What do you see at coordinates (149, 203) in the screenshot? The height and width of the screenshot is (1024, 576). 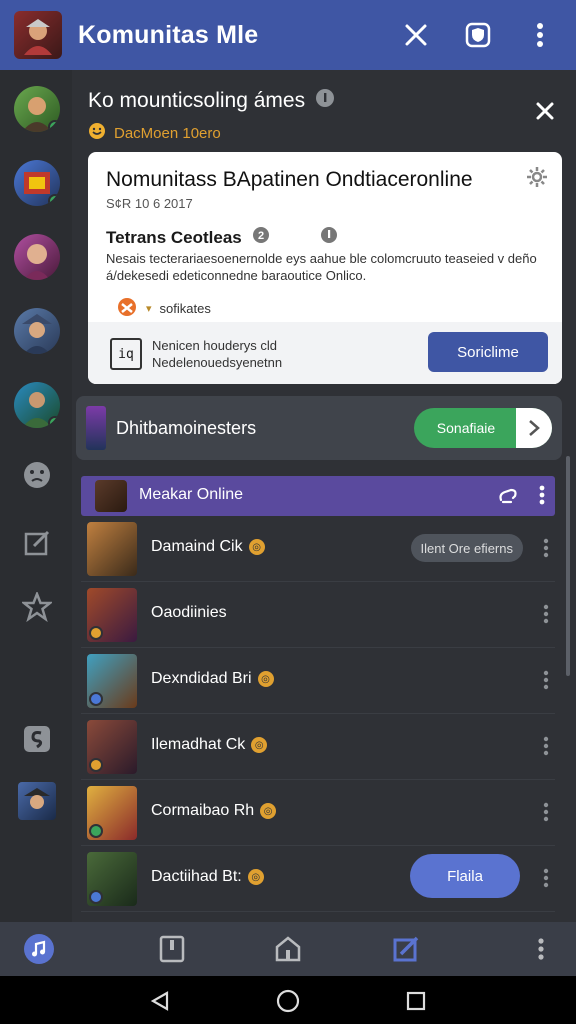 I see `card-meta: S¢R 10 6 2017` at bounding box center [149, 203].